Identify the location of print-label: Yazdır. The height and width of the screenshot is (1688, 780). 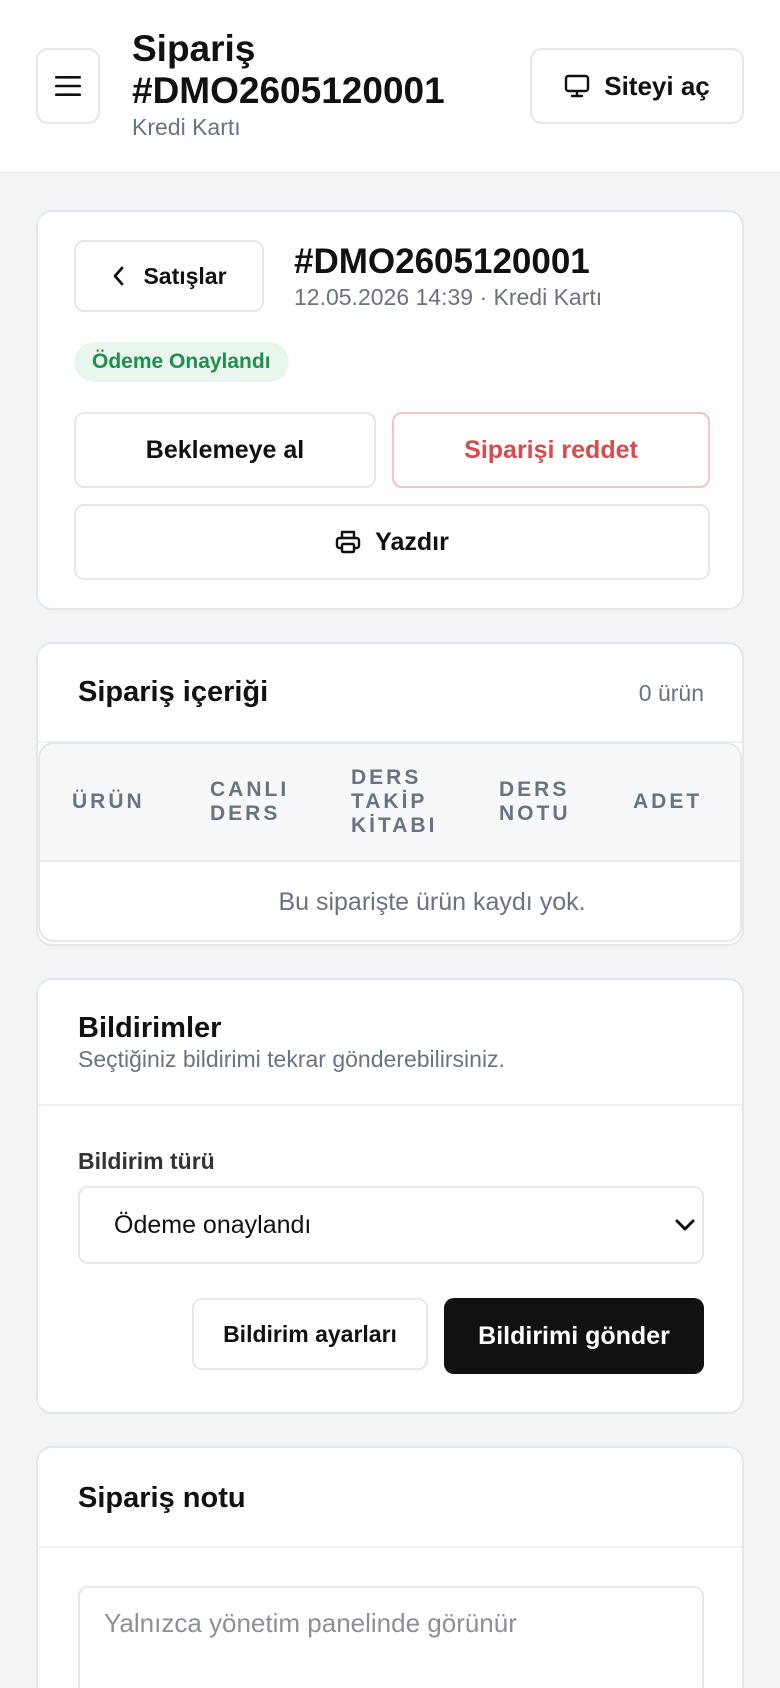
(412, 541).